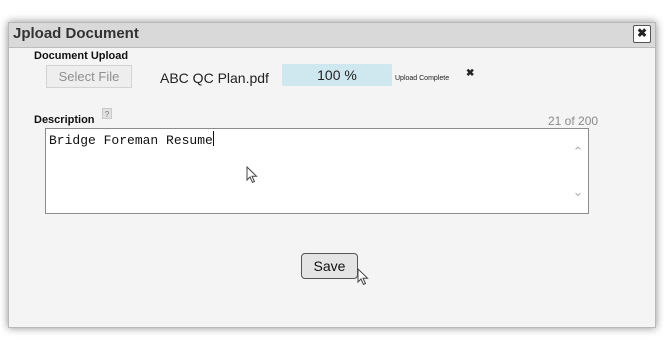 Image resolution: width=664 pixels, height=343 pixels. I want to click on character-count: 21 of 200, so click(573, 121).